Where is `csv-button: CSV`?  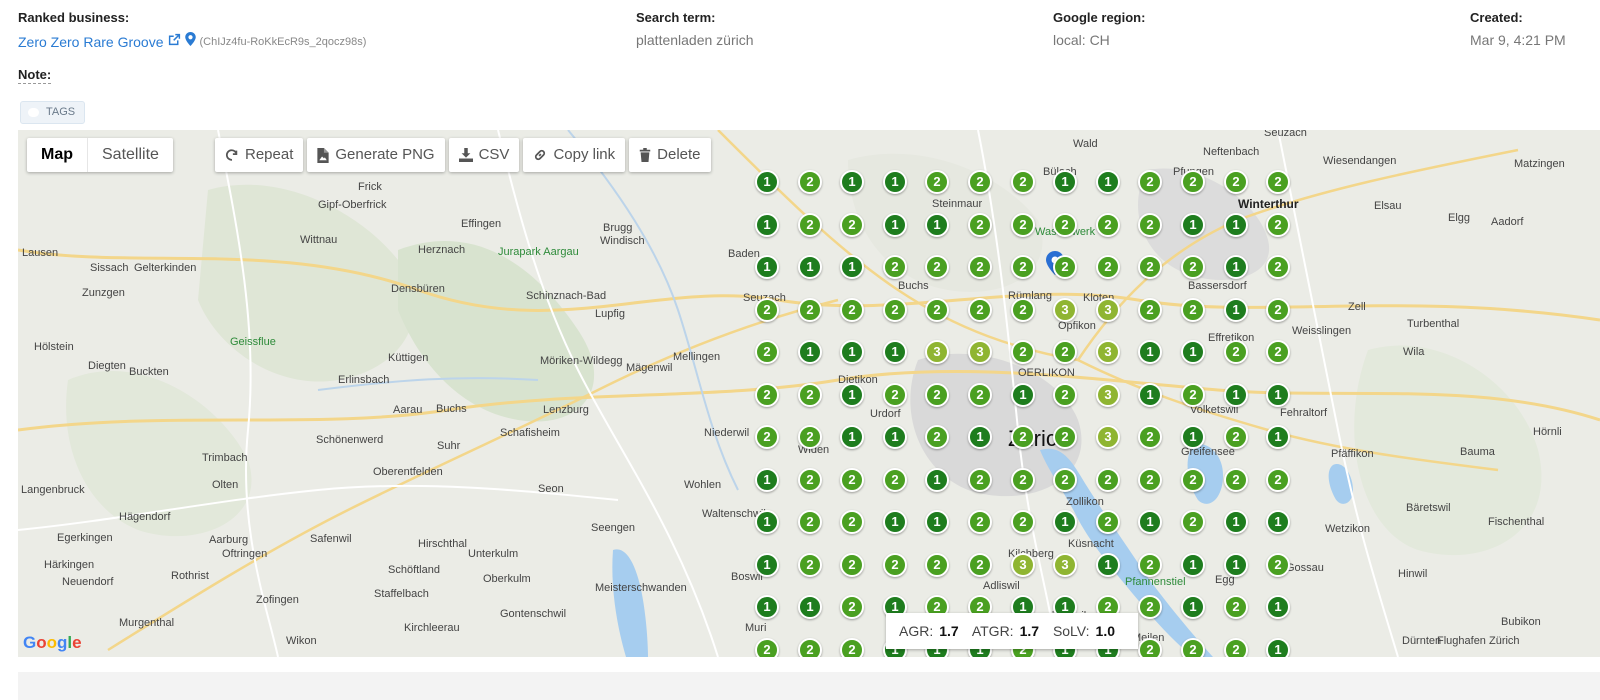
csv-button: CSV is located at coordinates (484, 155).